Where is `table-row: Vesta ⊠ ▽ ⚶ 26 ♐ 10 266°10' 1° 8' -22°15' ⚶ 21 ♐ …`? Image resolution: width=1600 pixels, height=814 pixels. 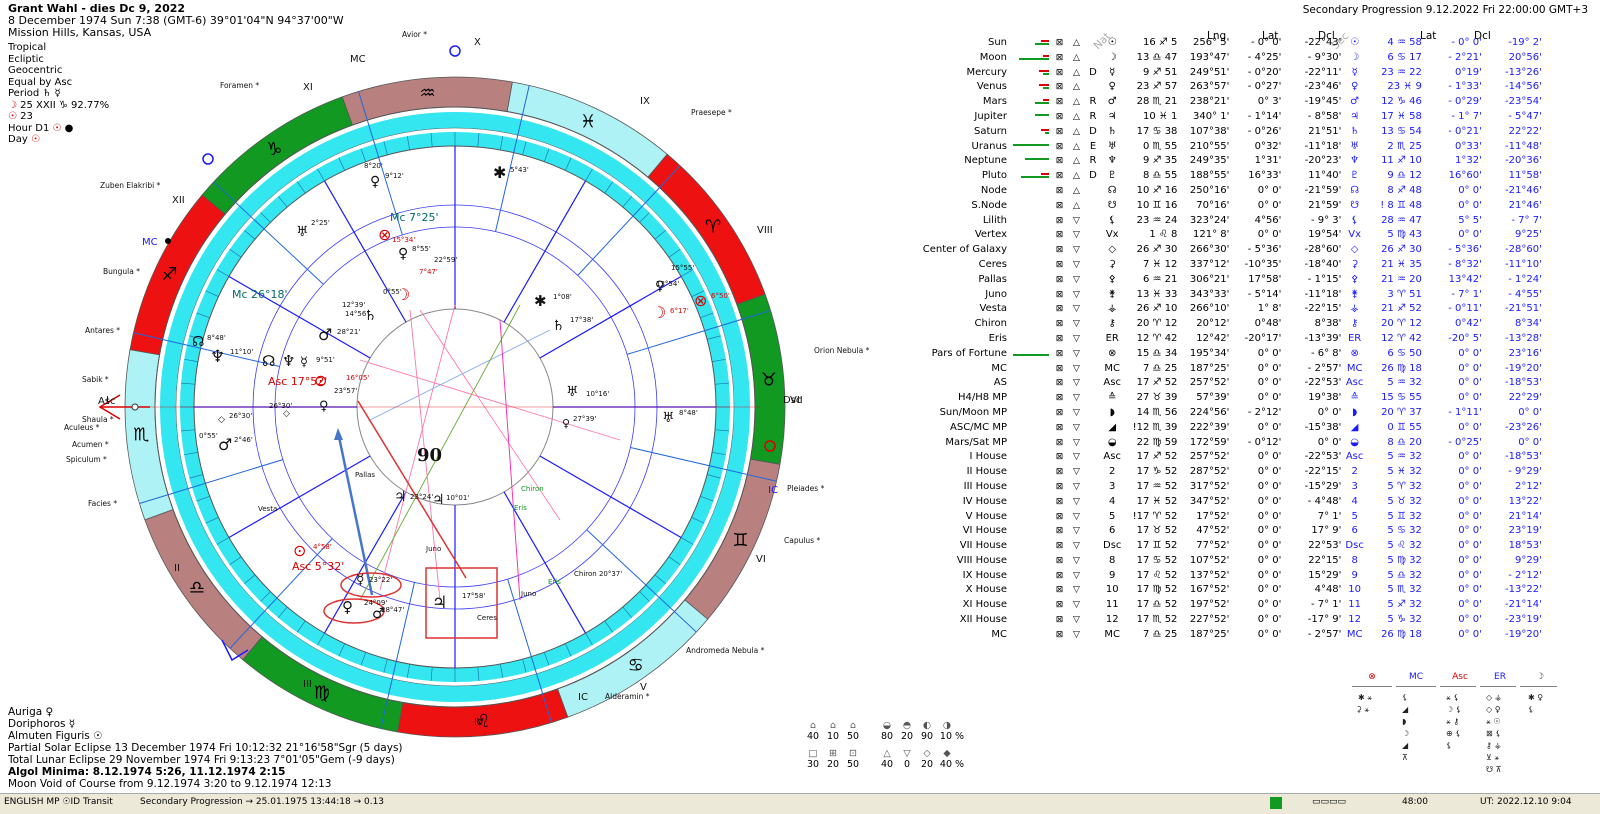 table-row: Vesta ⊠ ▽ ⚶ 26 ♐ 10 266°10' 1° 8' -22°15' ⚶ 21 ♐ … is located at coordinates (1224, 309).